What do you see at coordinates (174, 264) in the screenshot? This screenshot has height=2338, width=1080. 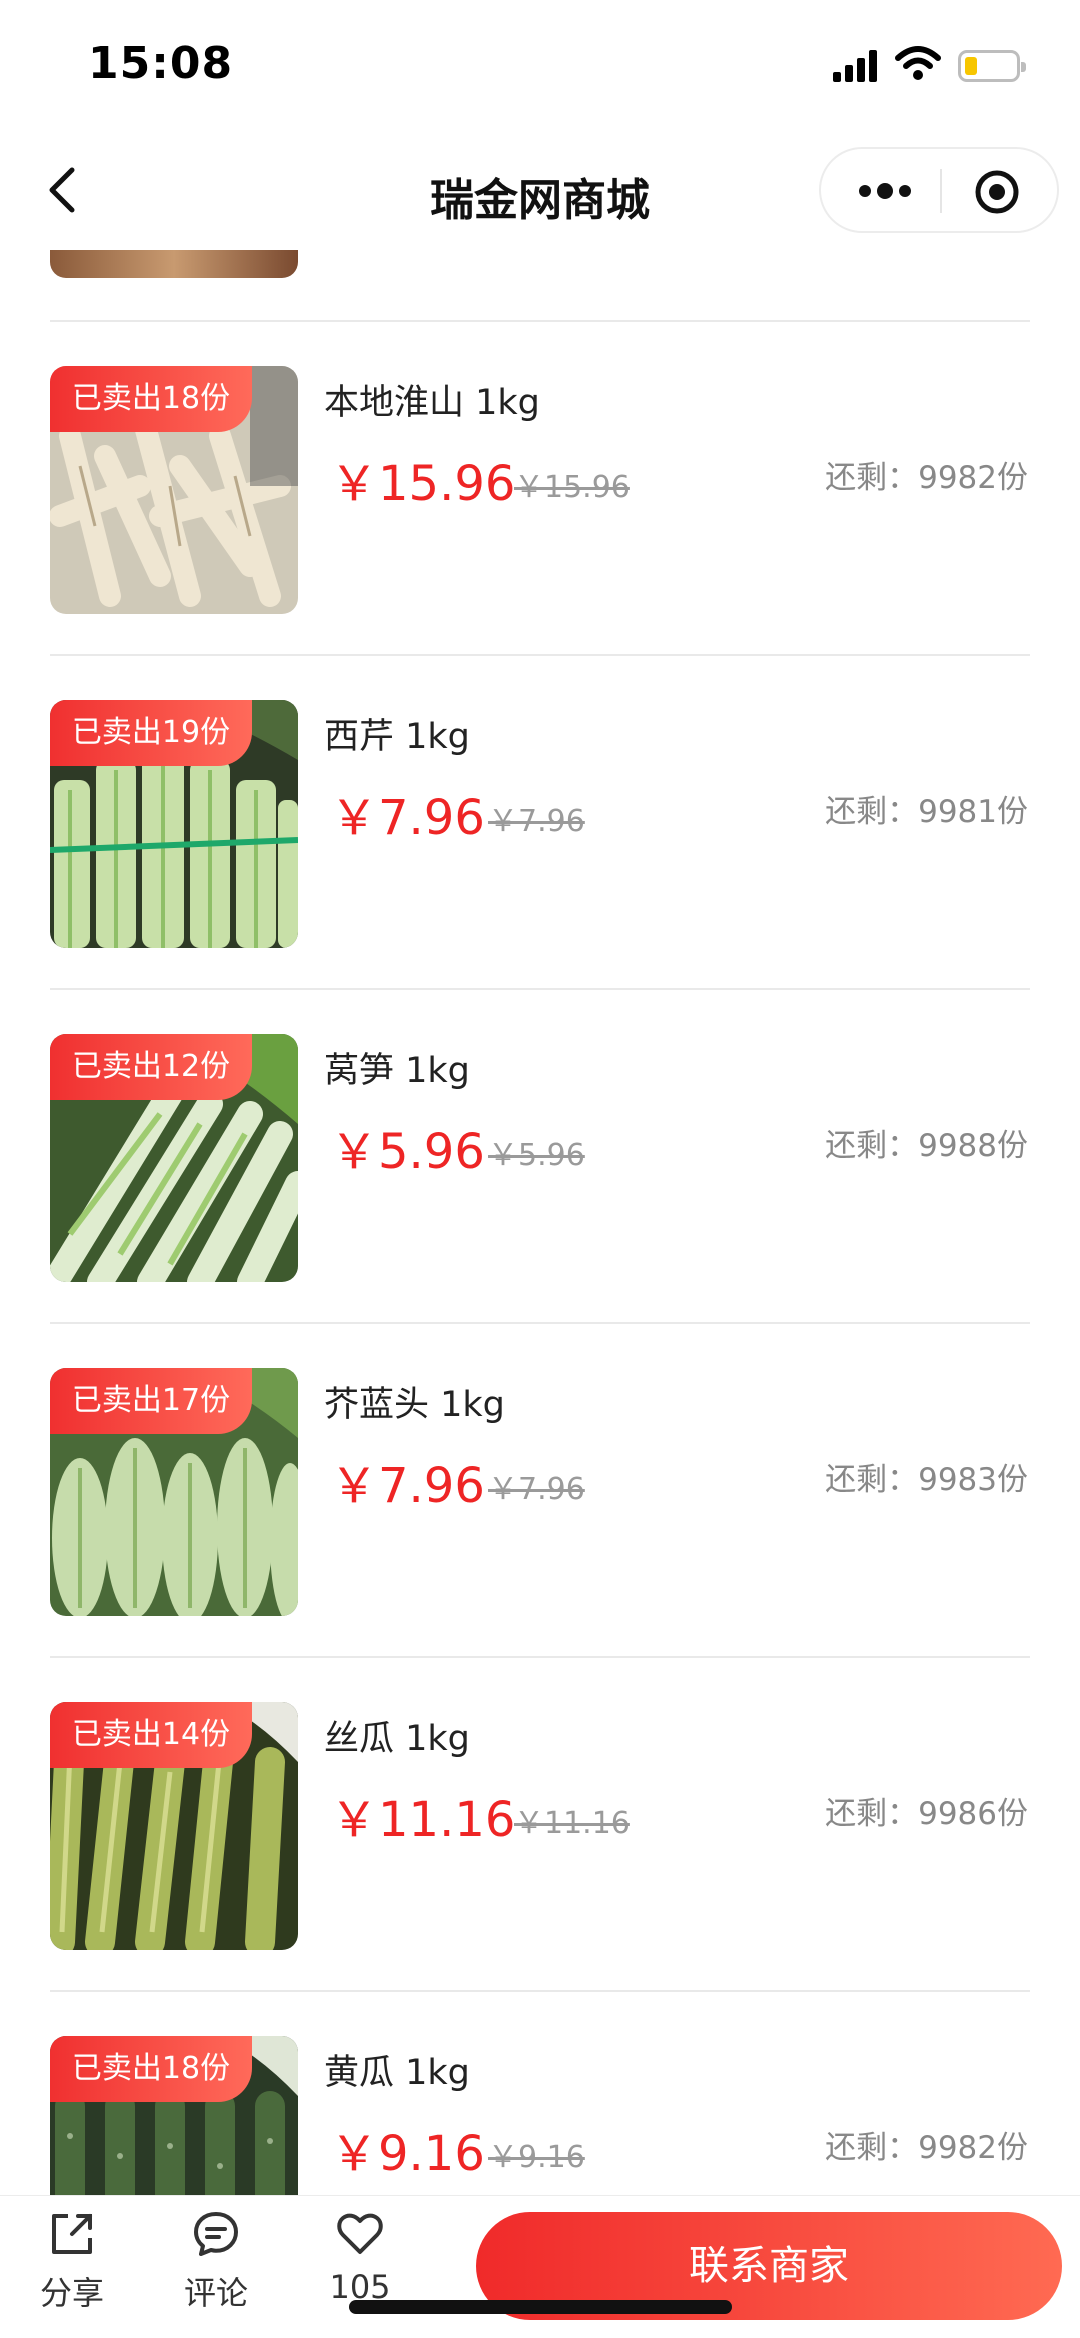 I see `product-thumbnail-partial` at bounding box center [174, 264].